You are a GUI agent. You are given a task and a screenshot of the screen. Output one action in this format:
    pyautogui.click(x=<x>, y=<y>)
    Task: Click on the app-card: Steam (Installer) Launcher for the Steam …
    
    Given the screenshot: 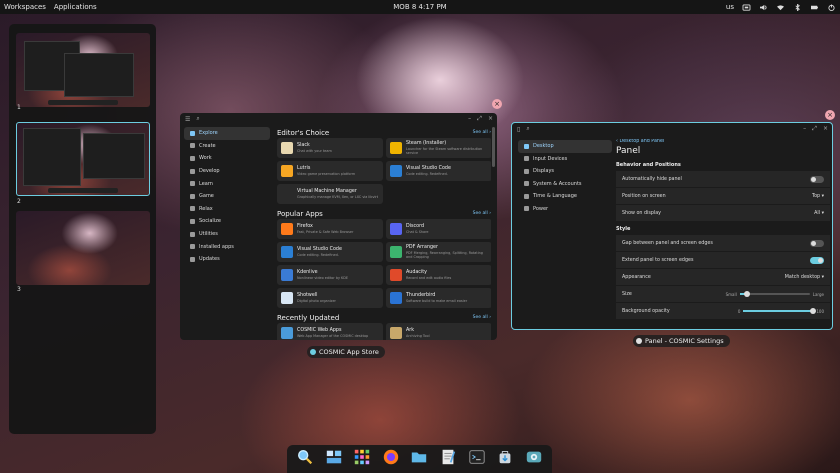 What is the action you would take?
    pyautogui.click(x=438, y=148)
    